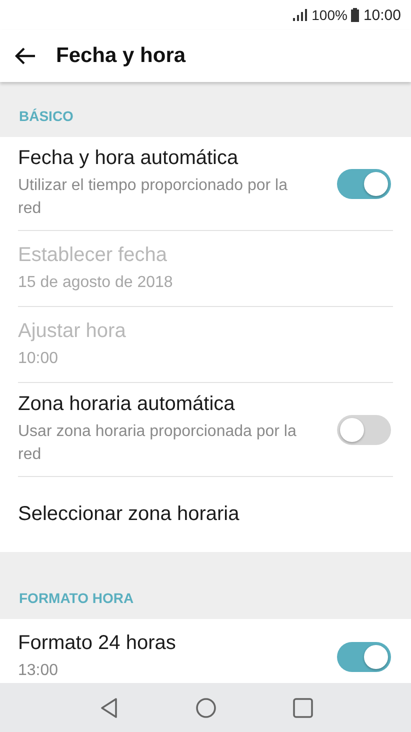 The width and height of the screenshot is (411, 732). Describe the element at coordinates (330, 15) in the screenshot. I see `battery-percentage: 100%` at that location.